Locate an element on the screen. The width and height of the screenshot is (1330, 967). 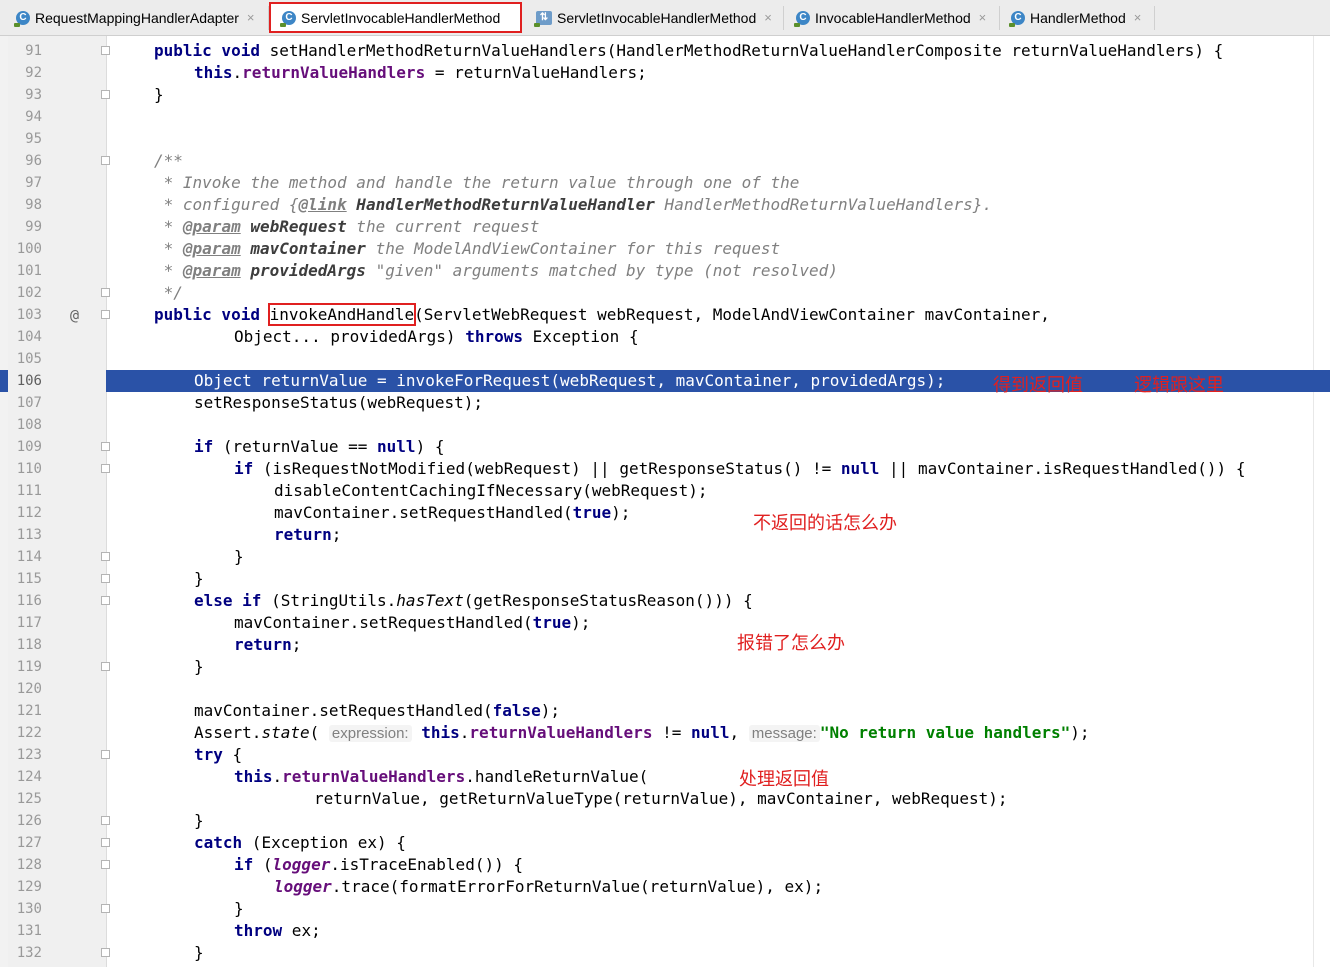
code-line: 95 is located at coordinates (665, 139).